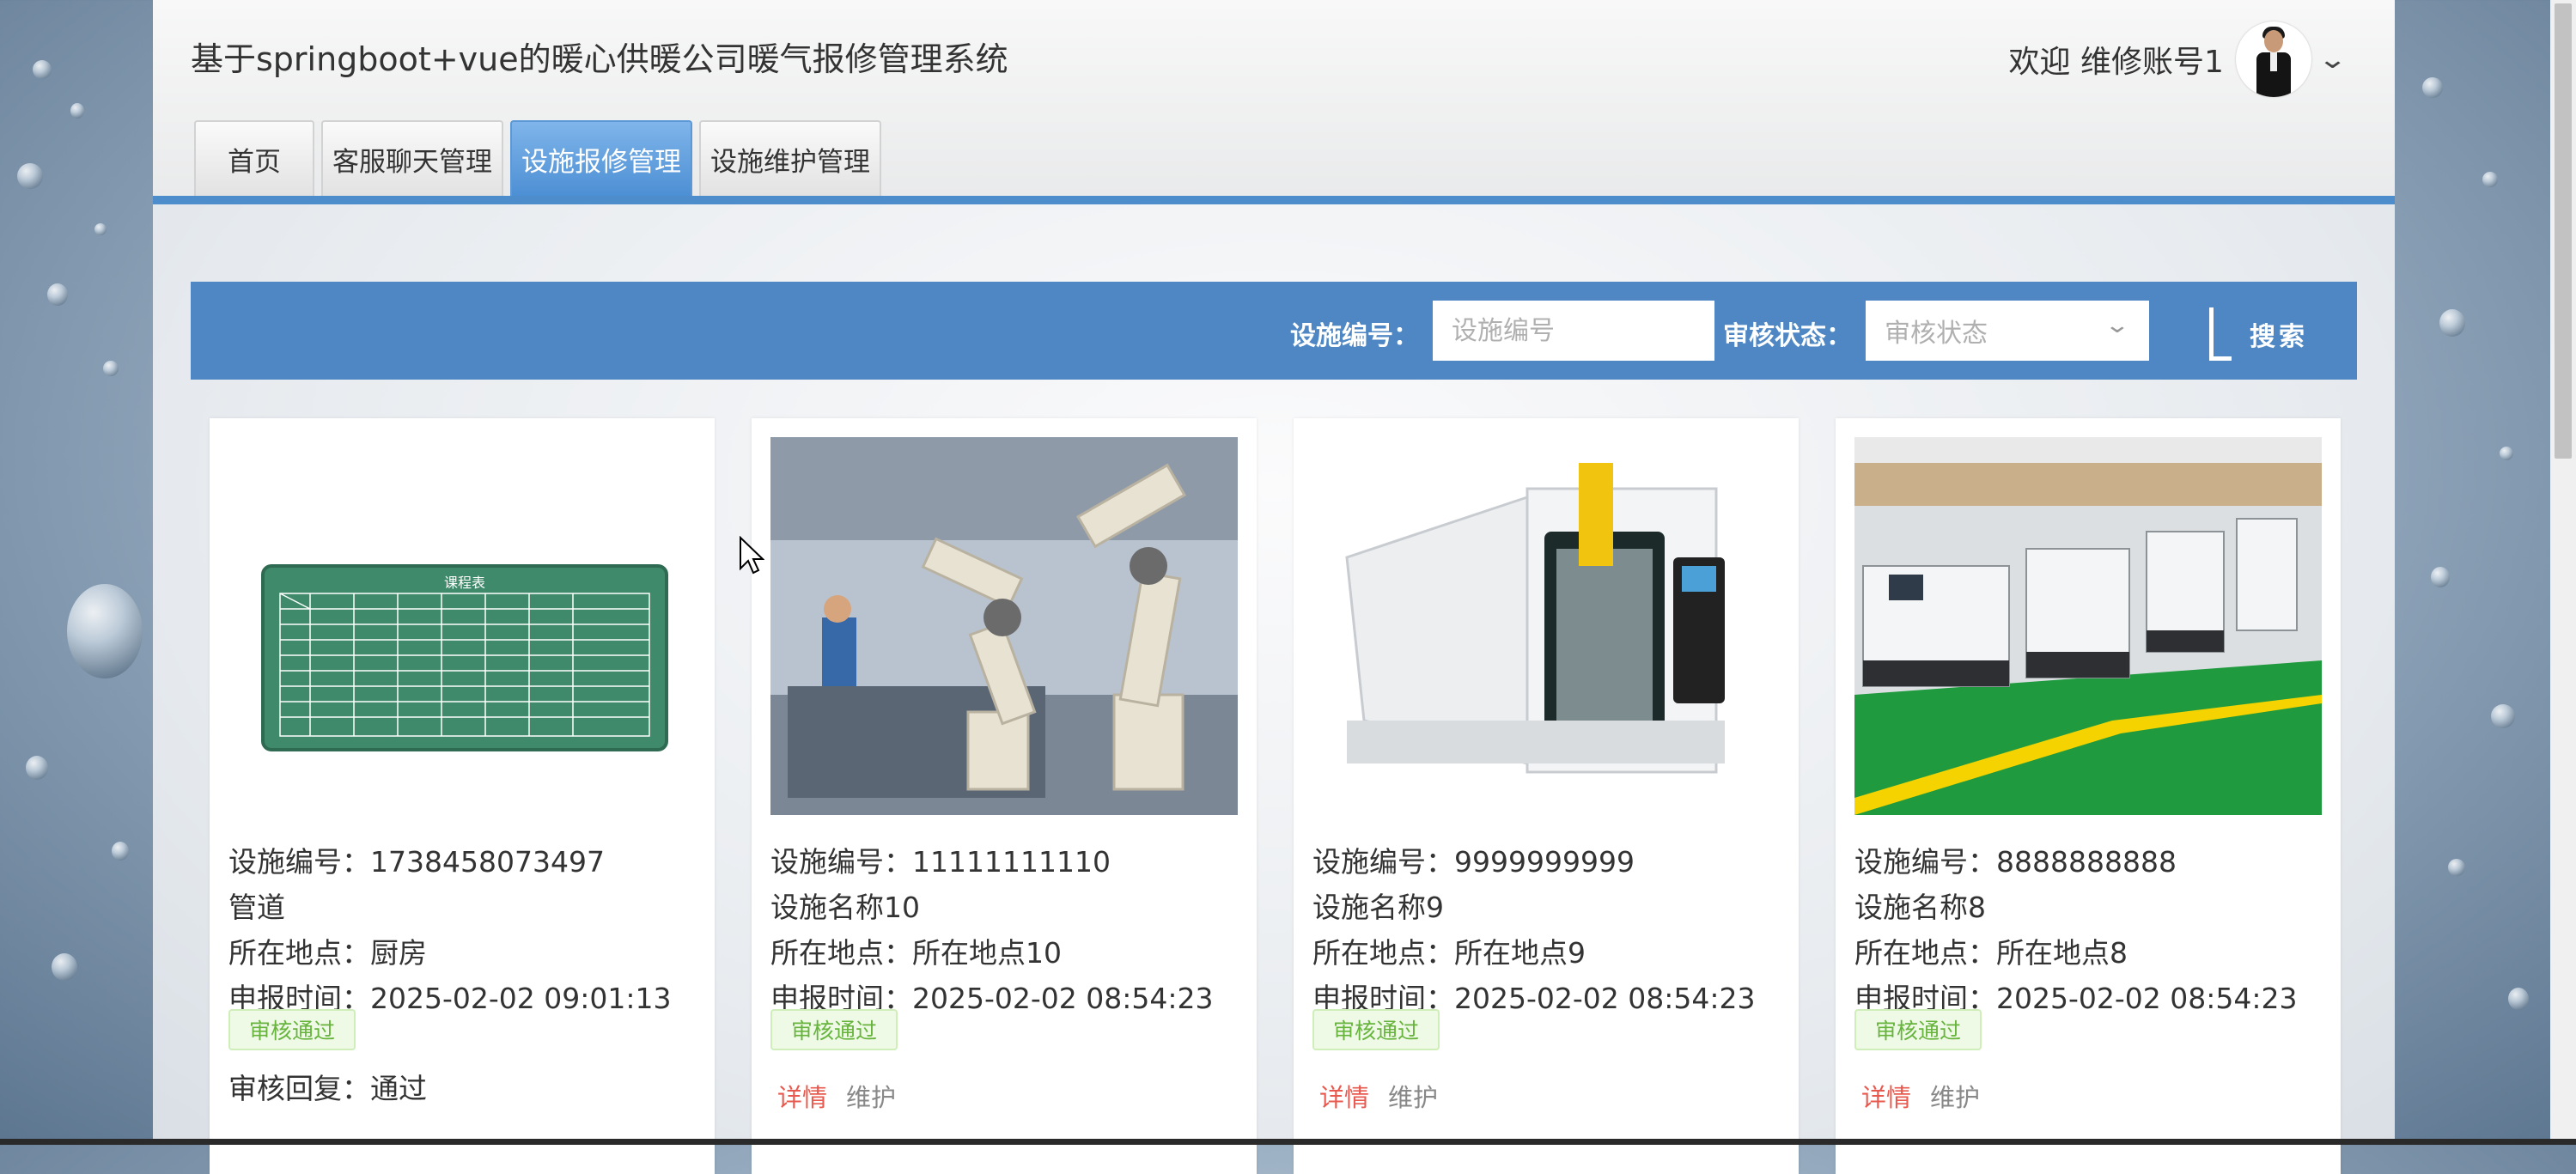 Image resolution: width=2576 pixels, height=1174 pixels. What do you see at coordinates (2088, 626) in the screenshot?
I see `factory-workshop-image` at bounding box center [2088, 626].